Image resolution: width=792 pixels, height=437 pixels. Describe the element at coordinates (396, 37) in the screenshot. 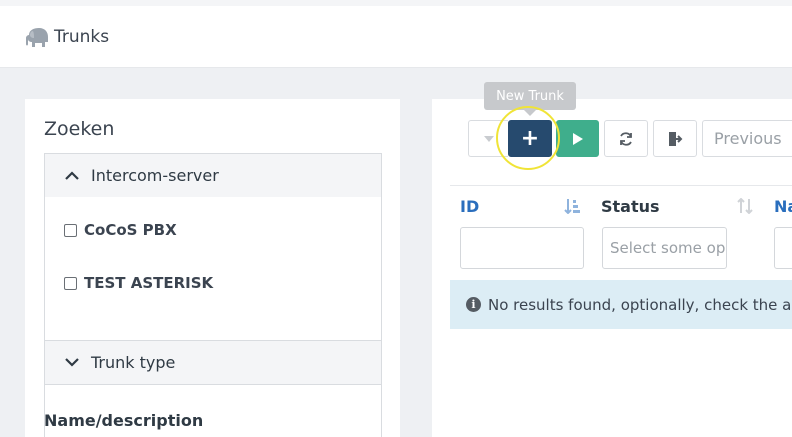

I see `page-header: Trunks` at that location.